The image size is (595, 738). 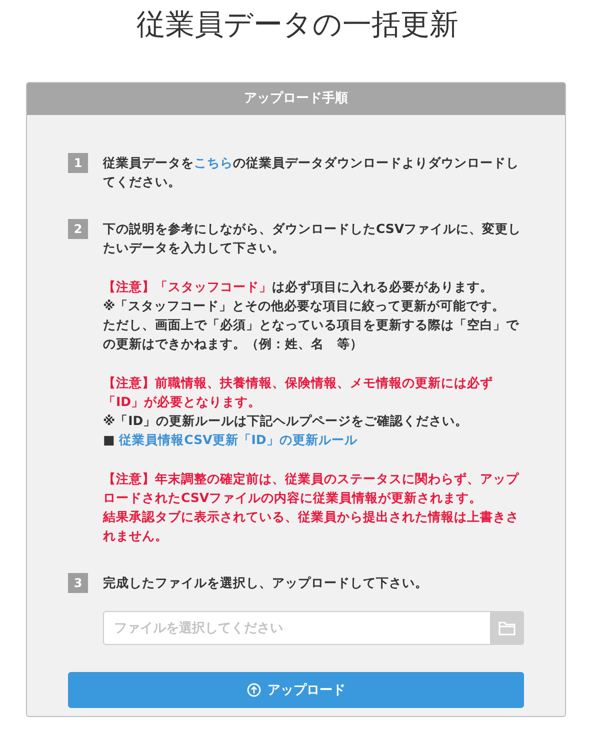 What do you see at coordinates (312, 238) in the screenshot?
I see `instruction-text: 下の説明を参考にしながら、ダウンロードしたCSVファイルに、変更したいデータを入力して下さい。` at bounding box center [312, 238].